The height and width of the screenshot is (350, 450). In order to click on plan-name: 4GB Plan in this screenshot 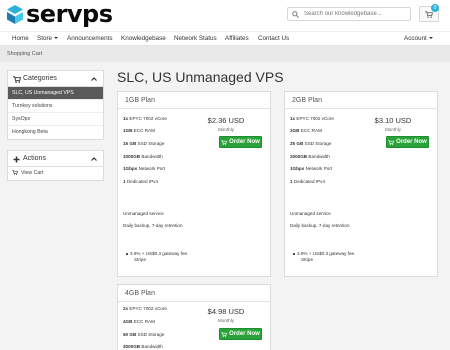, I will do `click(140, 293)`.